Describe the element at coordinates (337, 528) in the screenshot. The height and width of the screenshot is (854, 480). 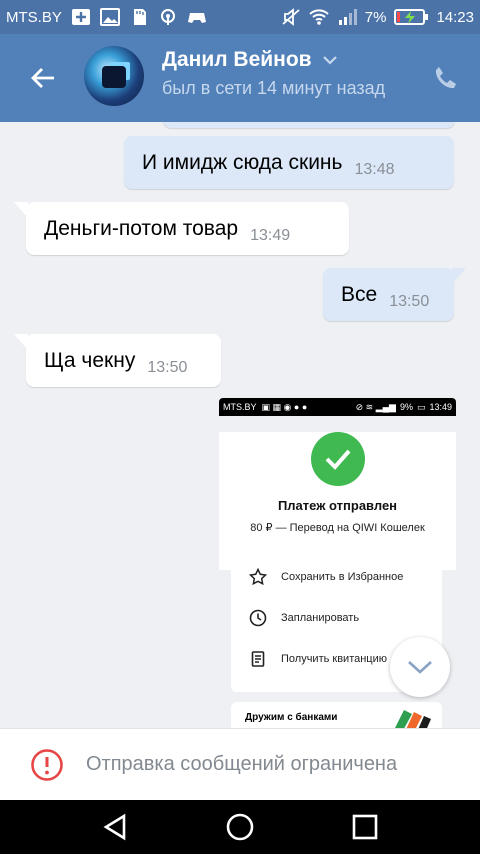
I see `payment-subtitle: 80 ₽ — Перевод на QIWI Кошелек` at that location.